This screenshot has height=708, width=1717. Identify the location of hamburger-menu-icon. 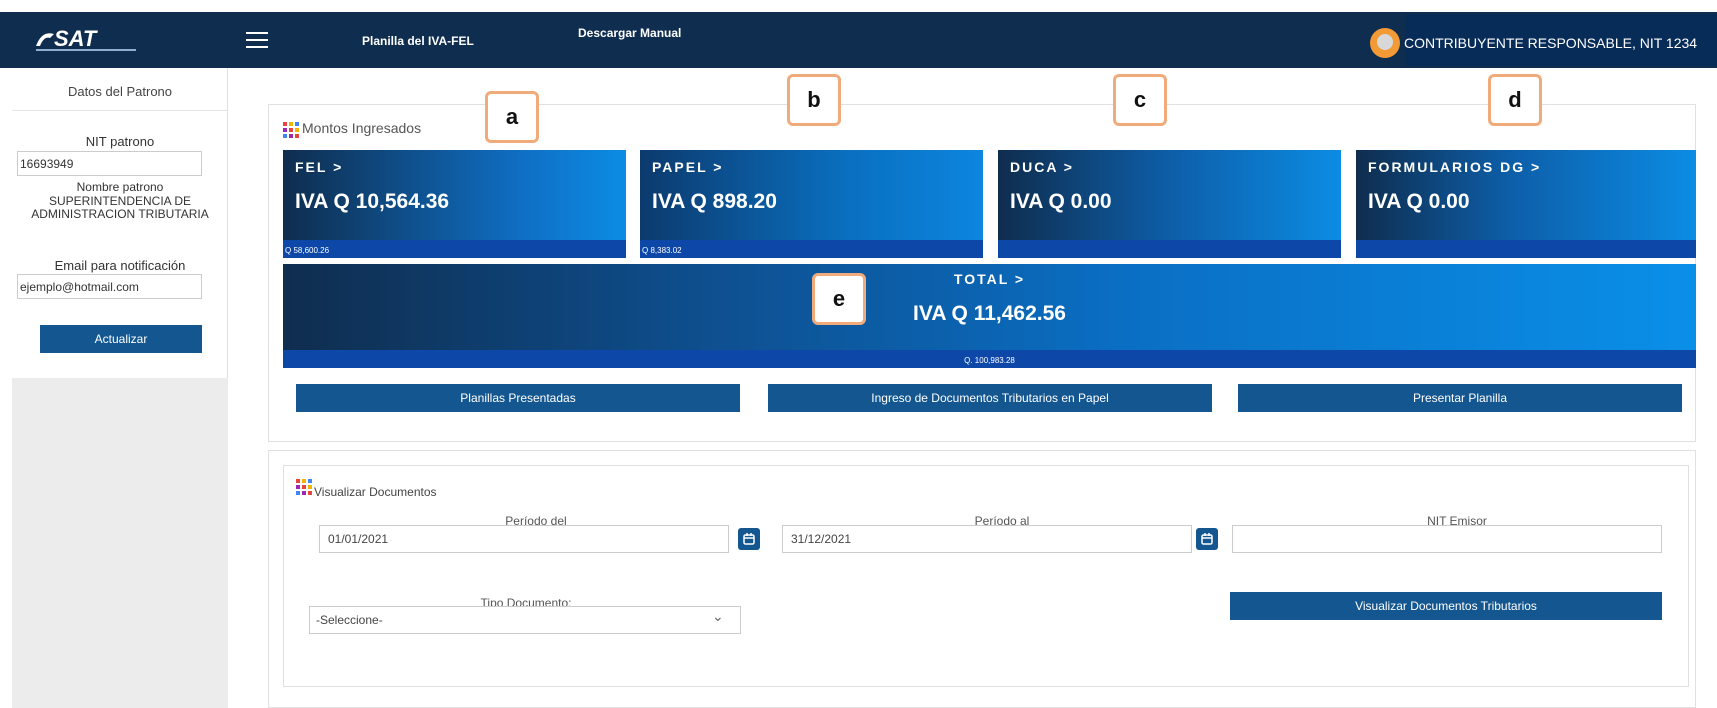
(257, 40).